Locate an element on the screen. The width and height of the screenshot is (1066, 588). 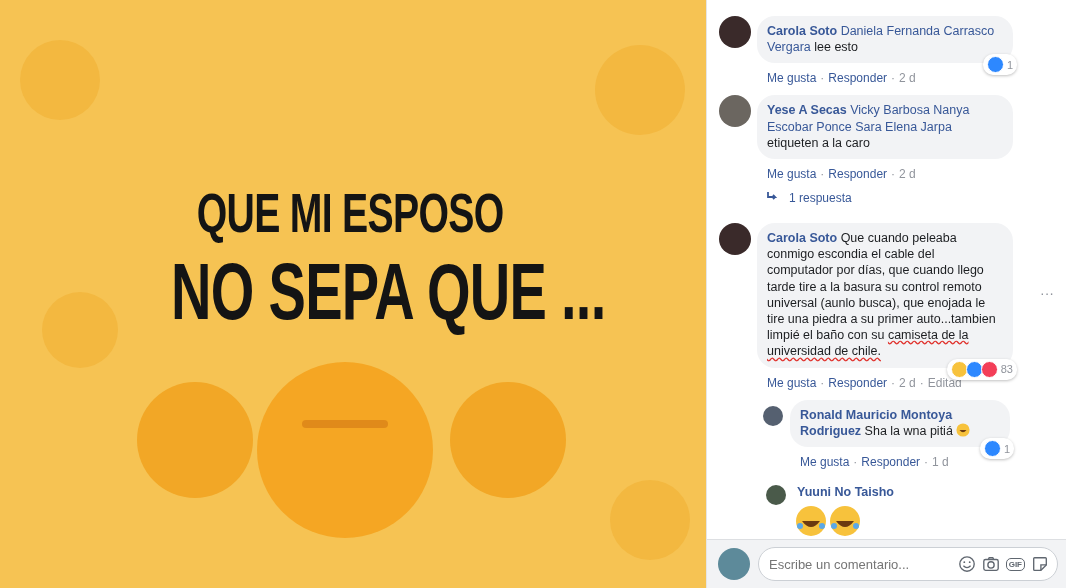
reply-arrow-icon is located at coordinates (773, 196).